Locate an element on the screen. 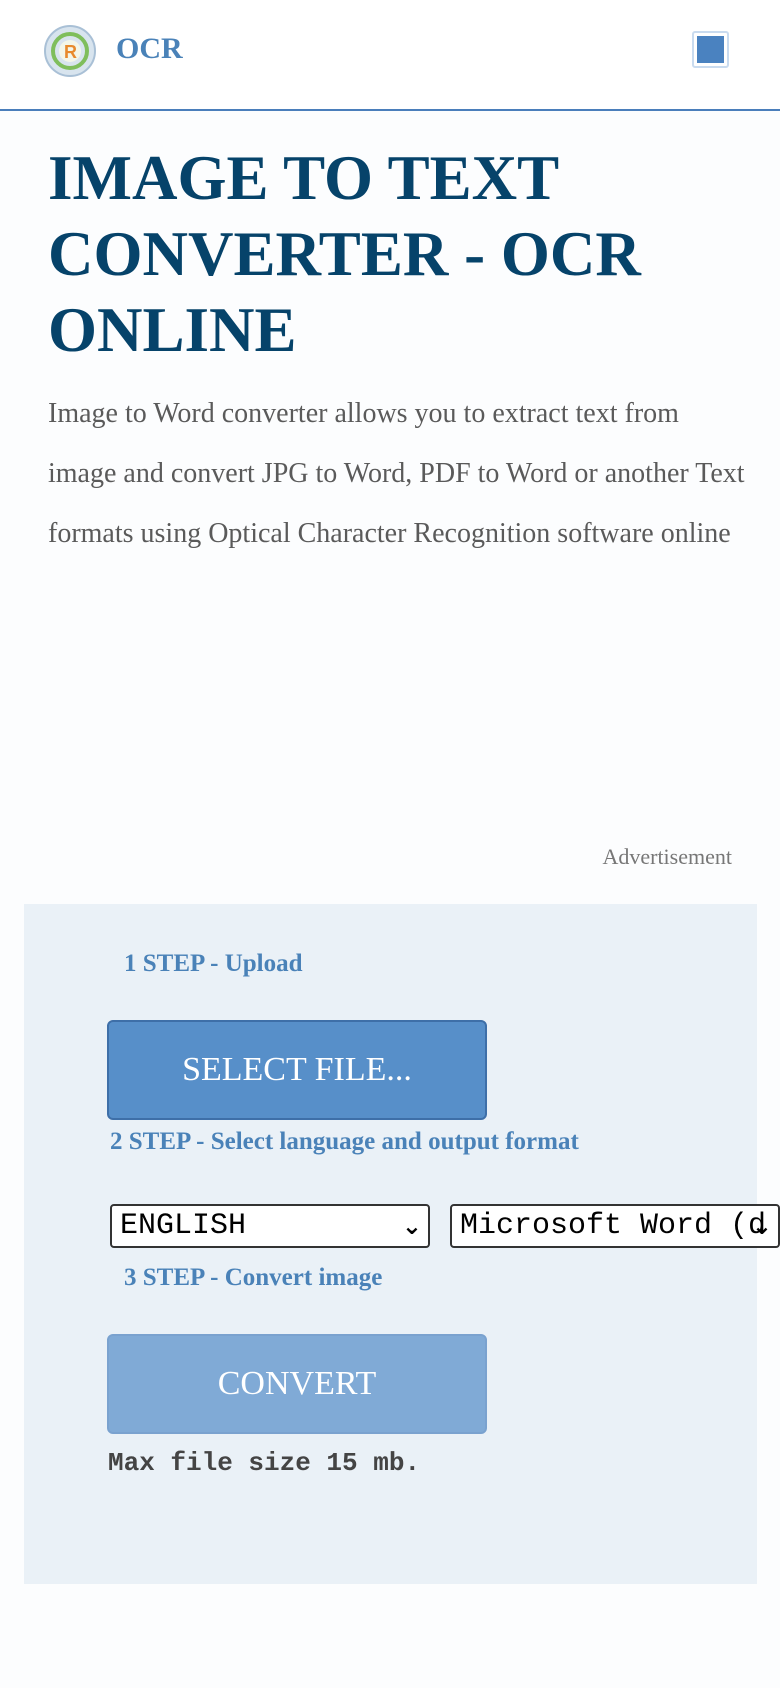 The height and width of the screenshot is (1688, 780). convert-button: CONVERT is located at coordinates (297, 1384).